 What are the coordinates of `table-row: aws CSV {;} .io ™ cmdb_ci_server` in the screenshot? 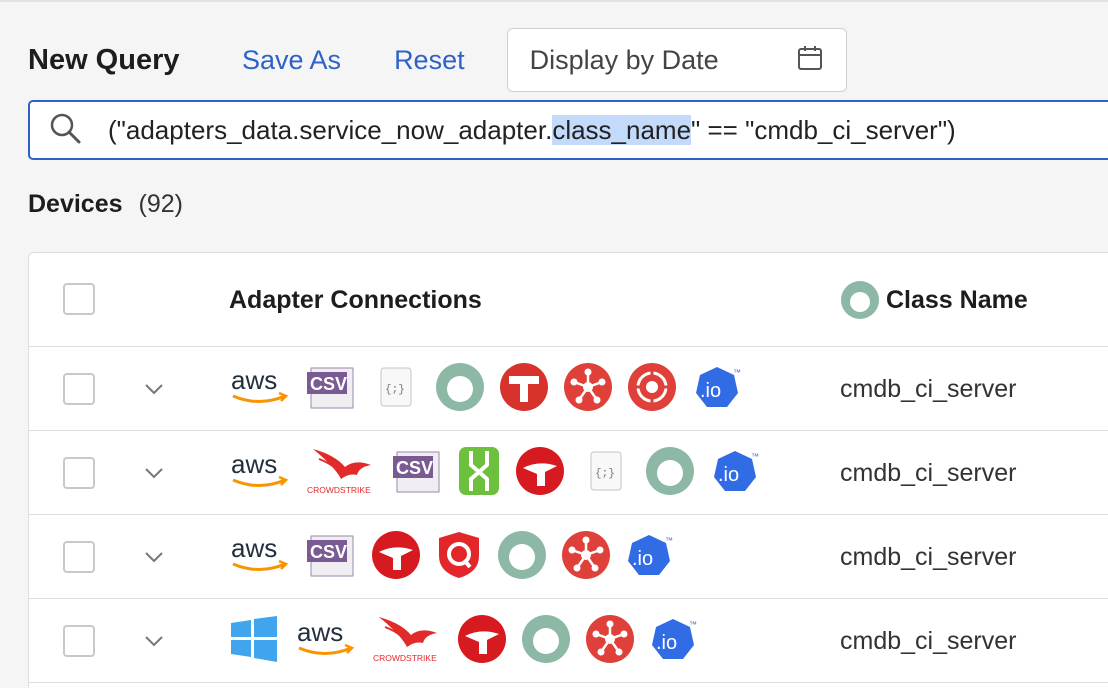 It's located at (568, 389).